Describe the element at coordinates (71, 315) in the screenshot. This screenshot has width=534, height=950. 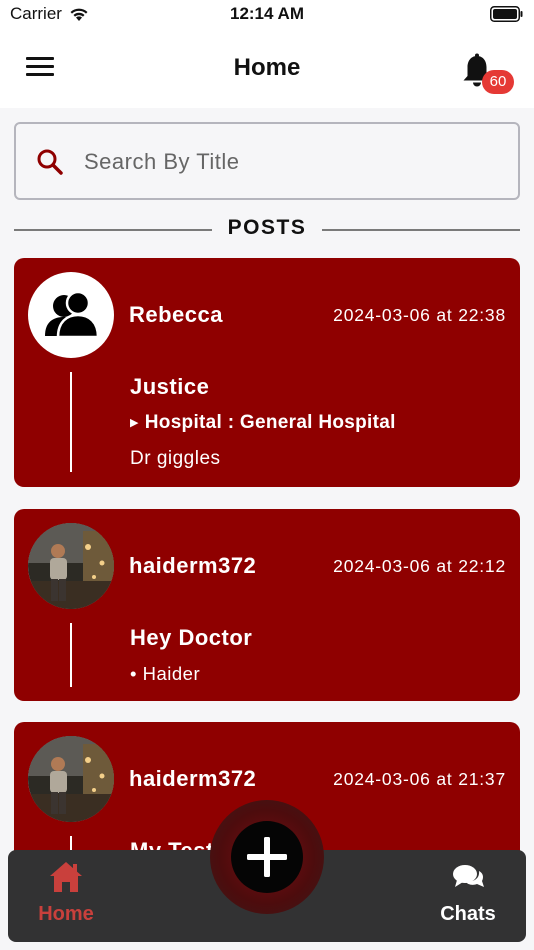
I see `default-user-icon` at that location.